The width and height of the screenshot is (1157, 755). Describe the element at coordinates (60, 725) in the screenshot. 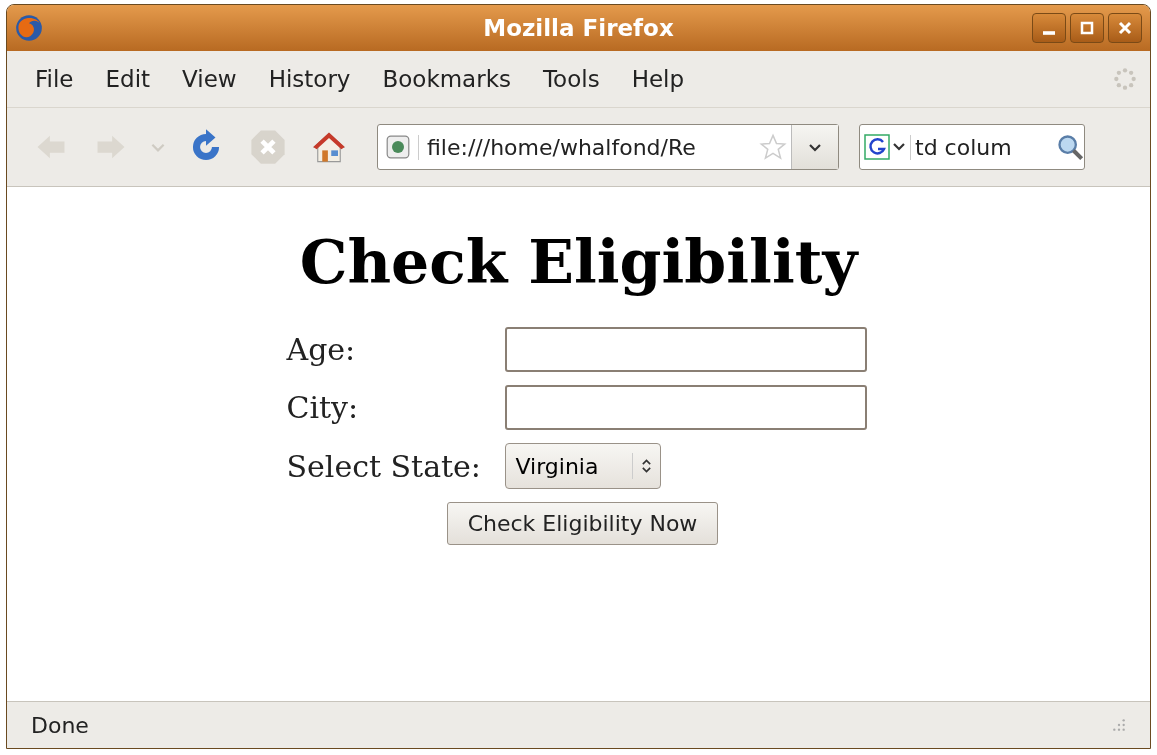

I see `status-text: Done` at that location.